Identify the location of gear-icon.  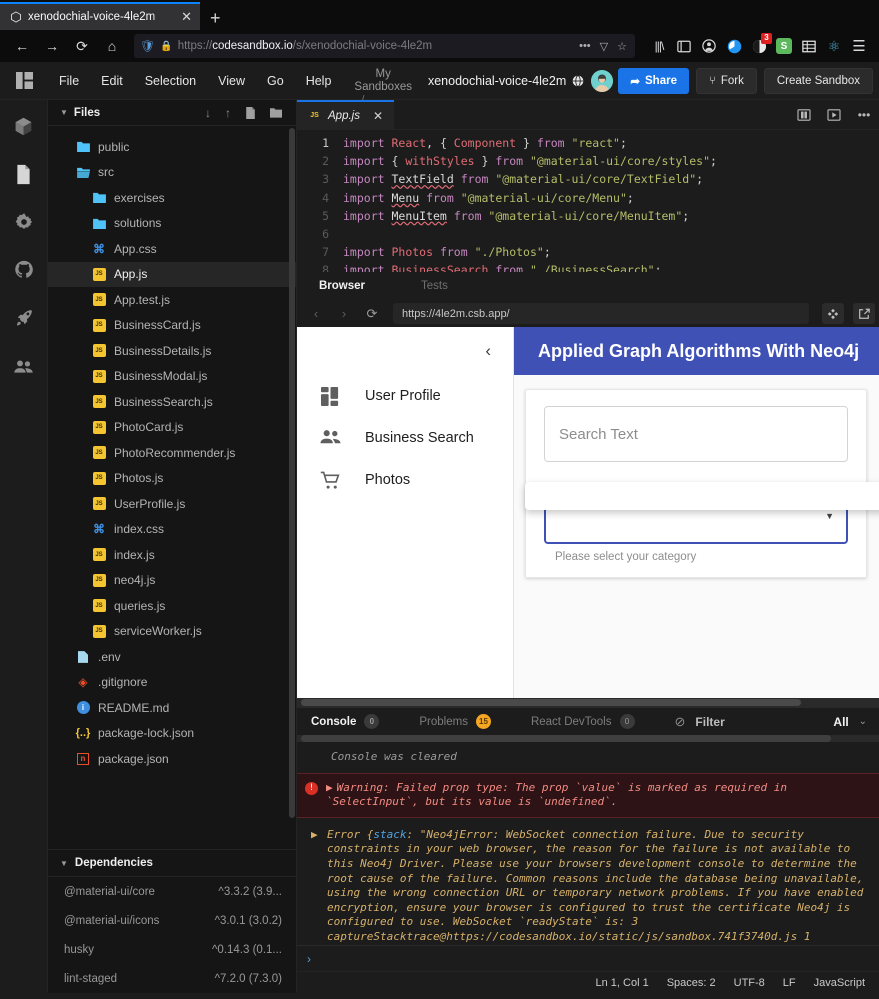
(24, 222).